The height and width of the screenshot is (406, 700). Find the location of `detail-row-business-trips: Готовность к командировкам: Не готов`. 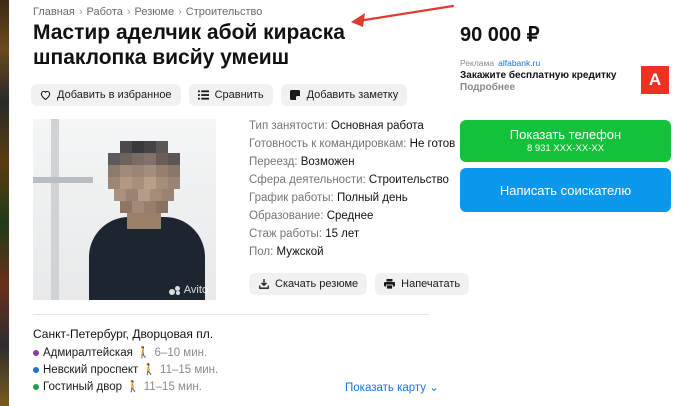

detail-row-business-trips: Готовность к командировкам: Не готов is located at coordinates (352, 144).